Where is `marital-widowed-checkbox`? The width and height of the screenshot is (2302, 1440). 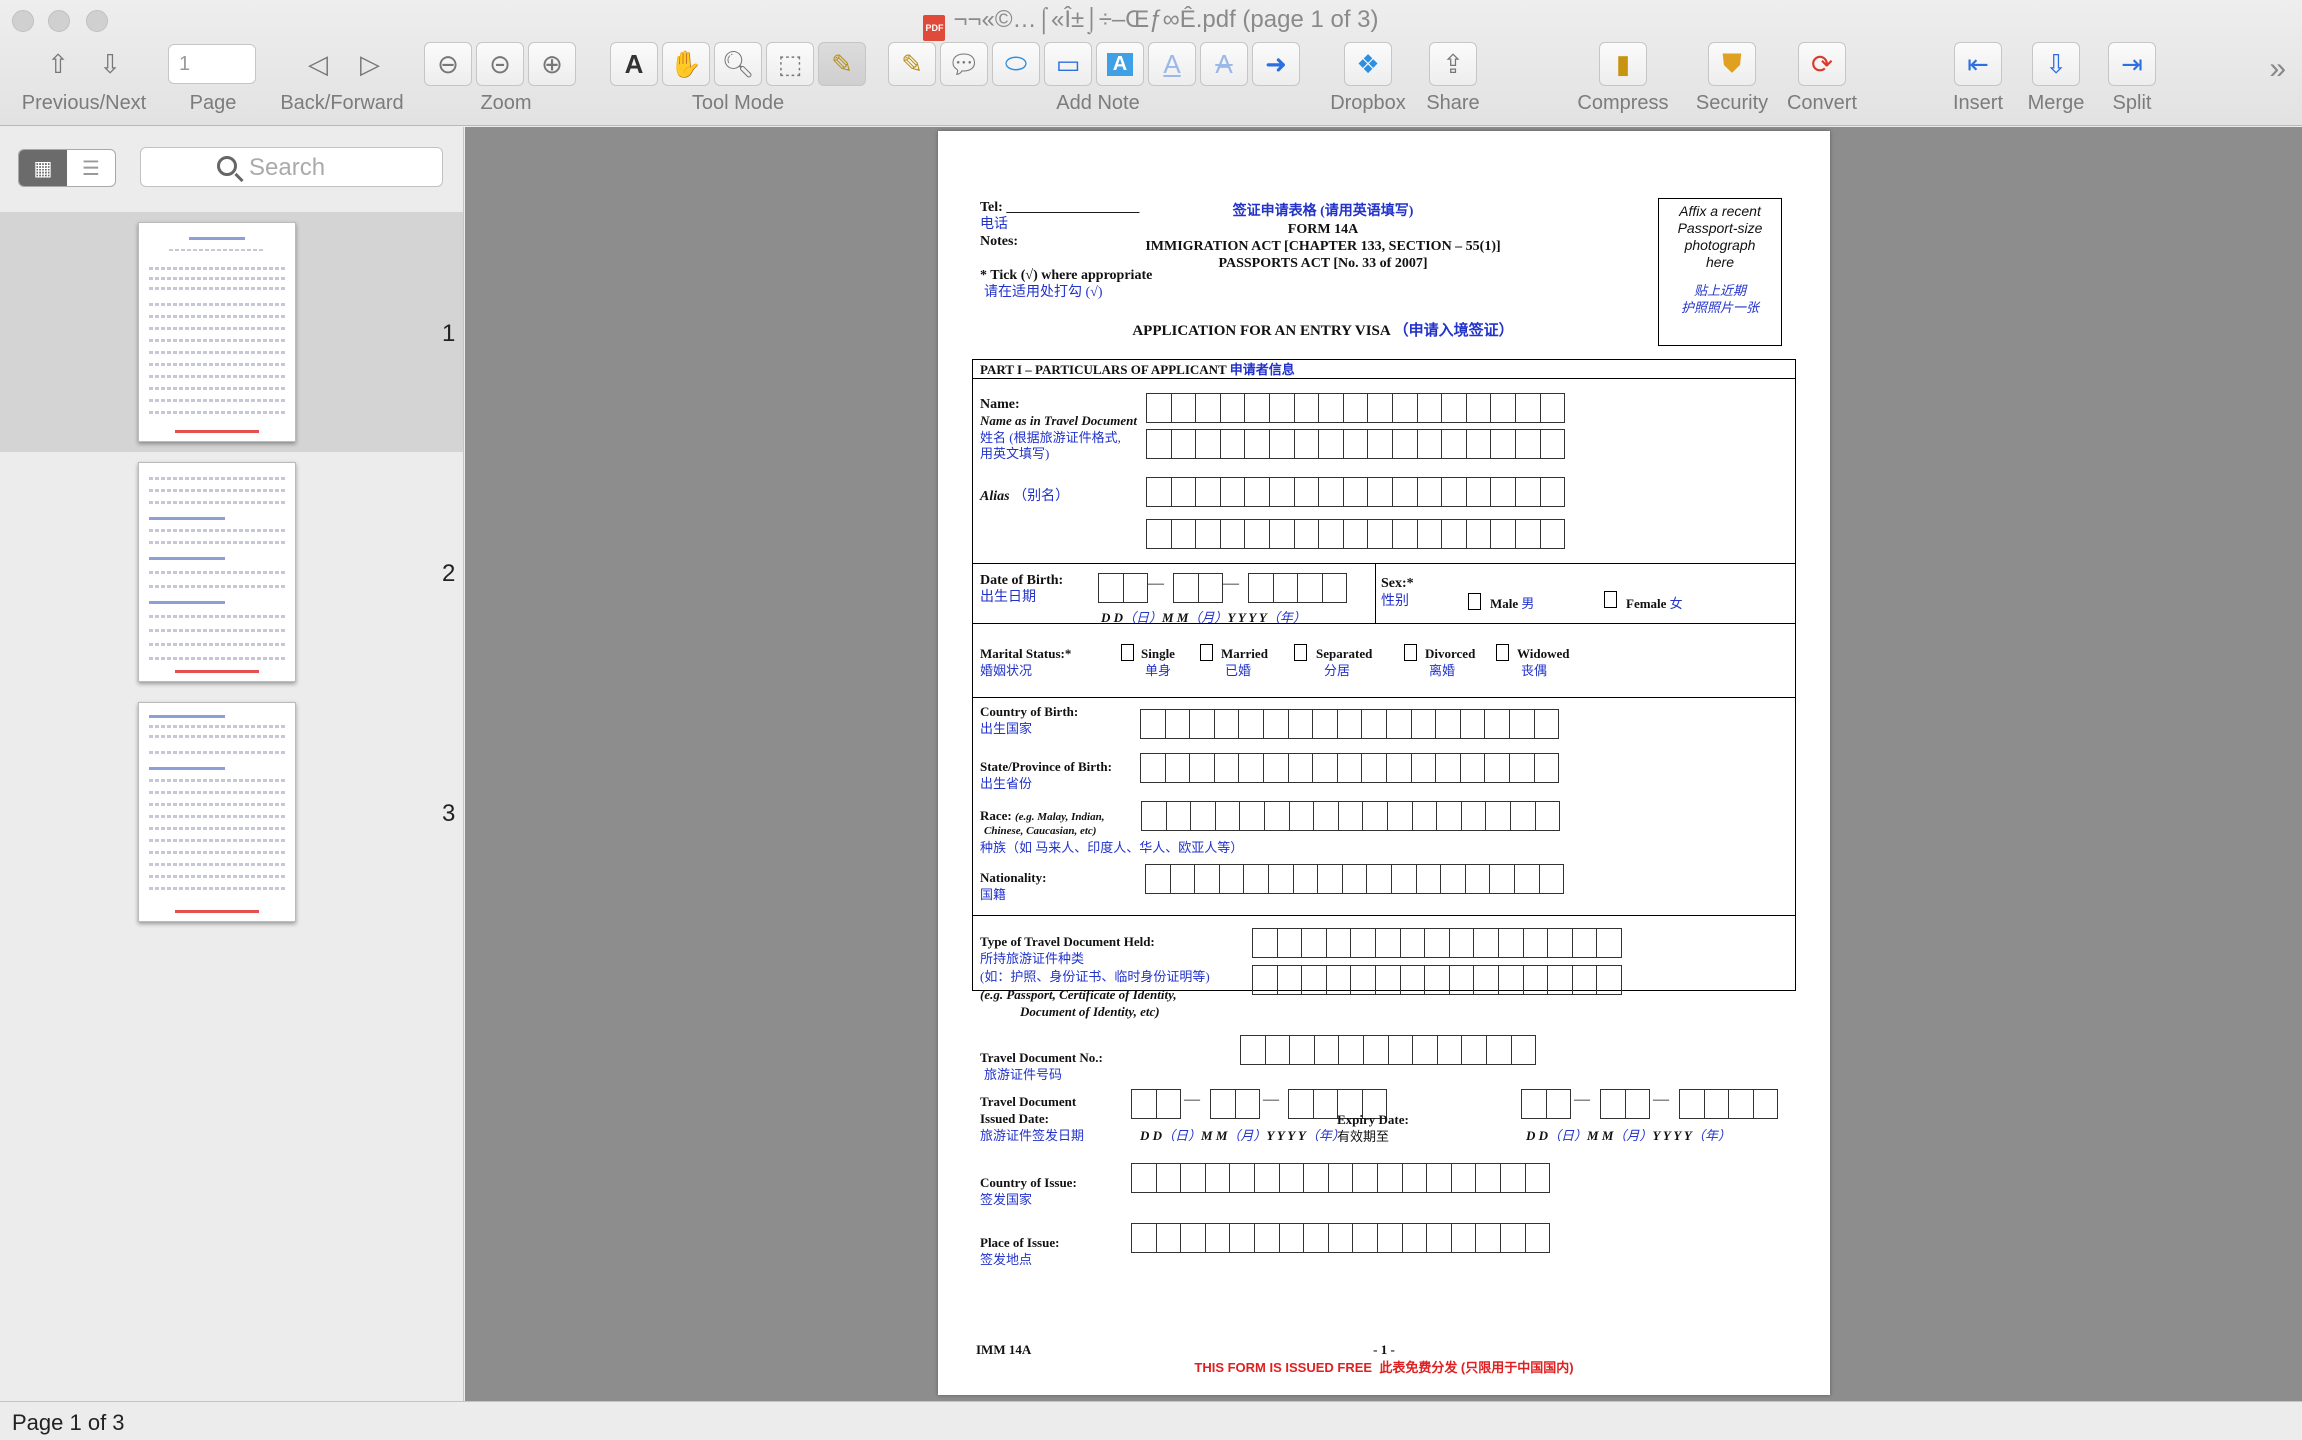 marital-widowed-checkbox is located at coordinates (1502, 652).